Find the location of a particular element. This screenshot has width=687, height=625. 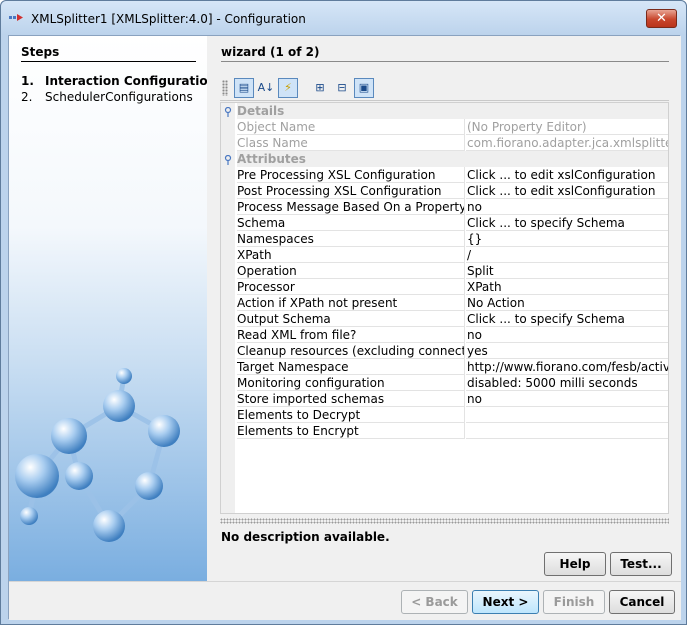

step-label: Interaction Configurations is located at coordinates (126, 81).